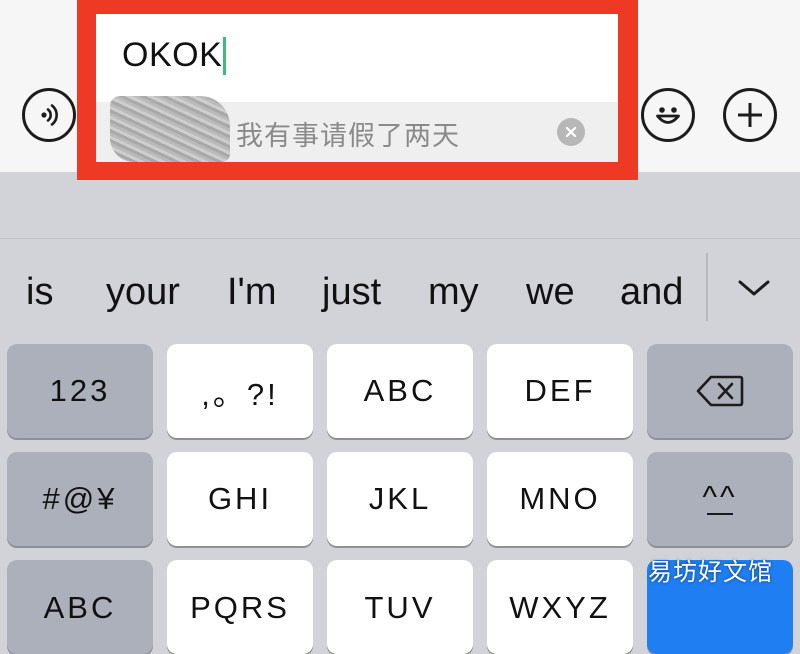  Describe the element at coordinates (240, 499) in the screenshot. I see `key-ghi: GHI` at that location.